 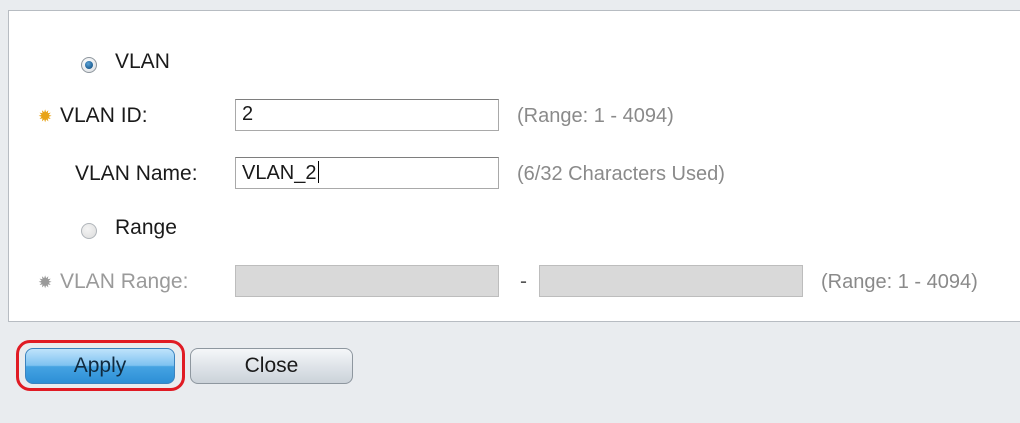 I want to click on required-gear-icon-disabled: ✹, so click(x=45, y=282).